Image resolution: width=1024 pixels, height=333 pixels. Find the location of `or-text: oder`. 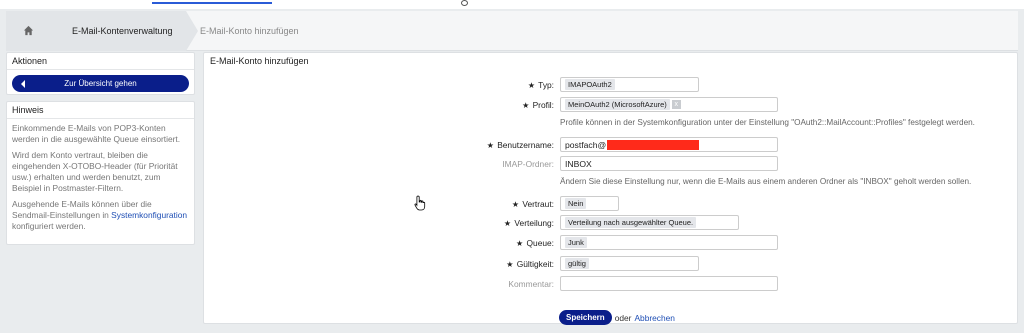

or-text: oder is located at coordinates (623, 317).